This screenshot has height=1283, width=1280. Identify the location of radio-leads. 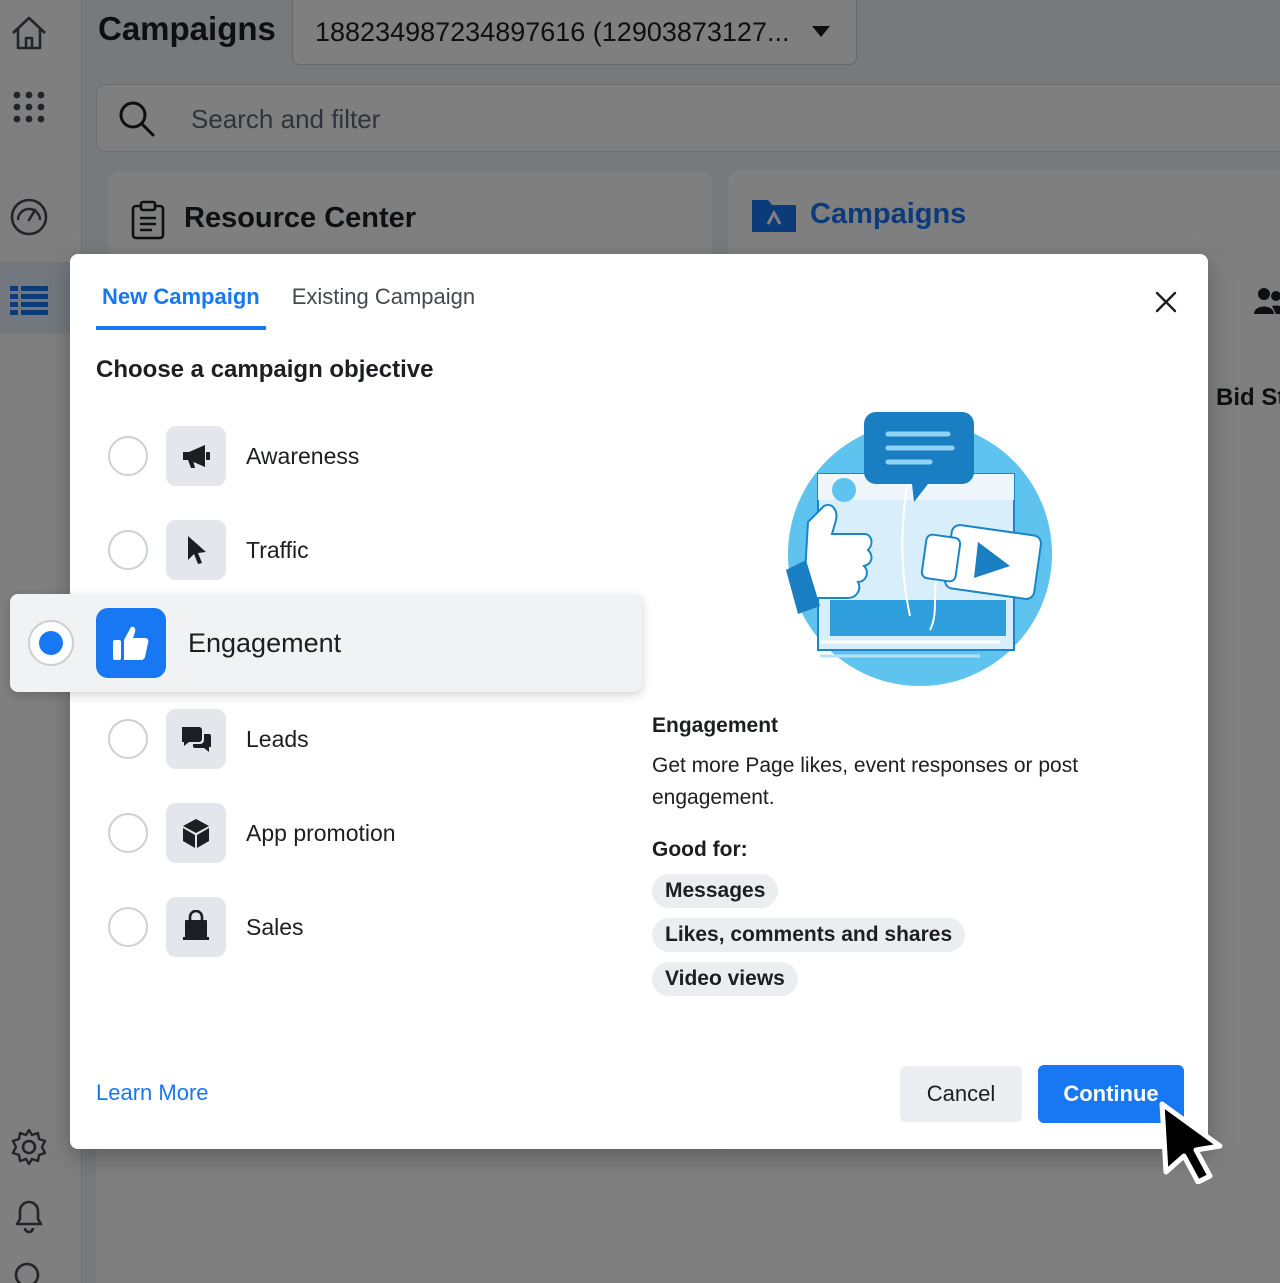
(128, 739).